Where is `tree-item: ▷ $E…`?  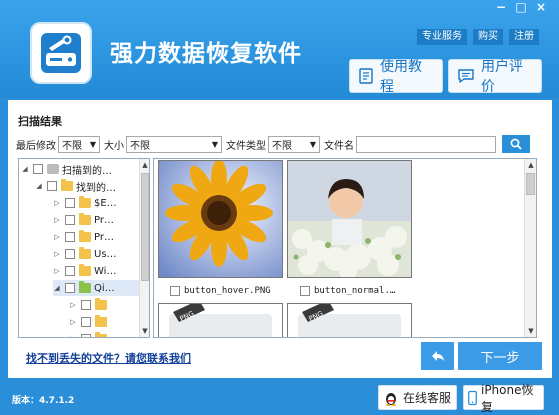
tree-item: ▷ $E… is located at coordinates (85, 203).